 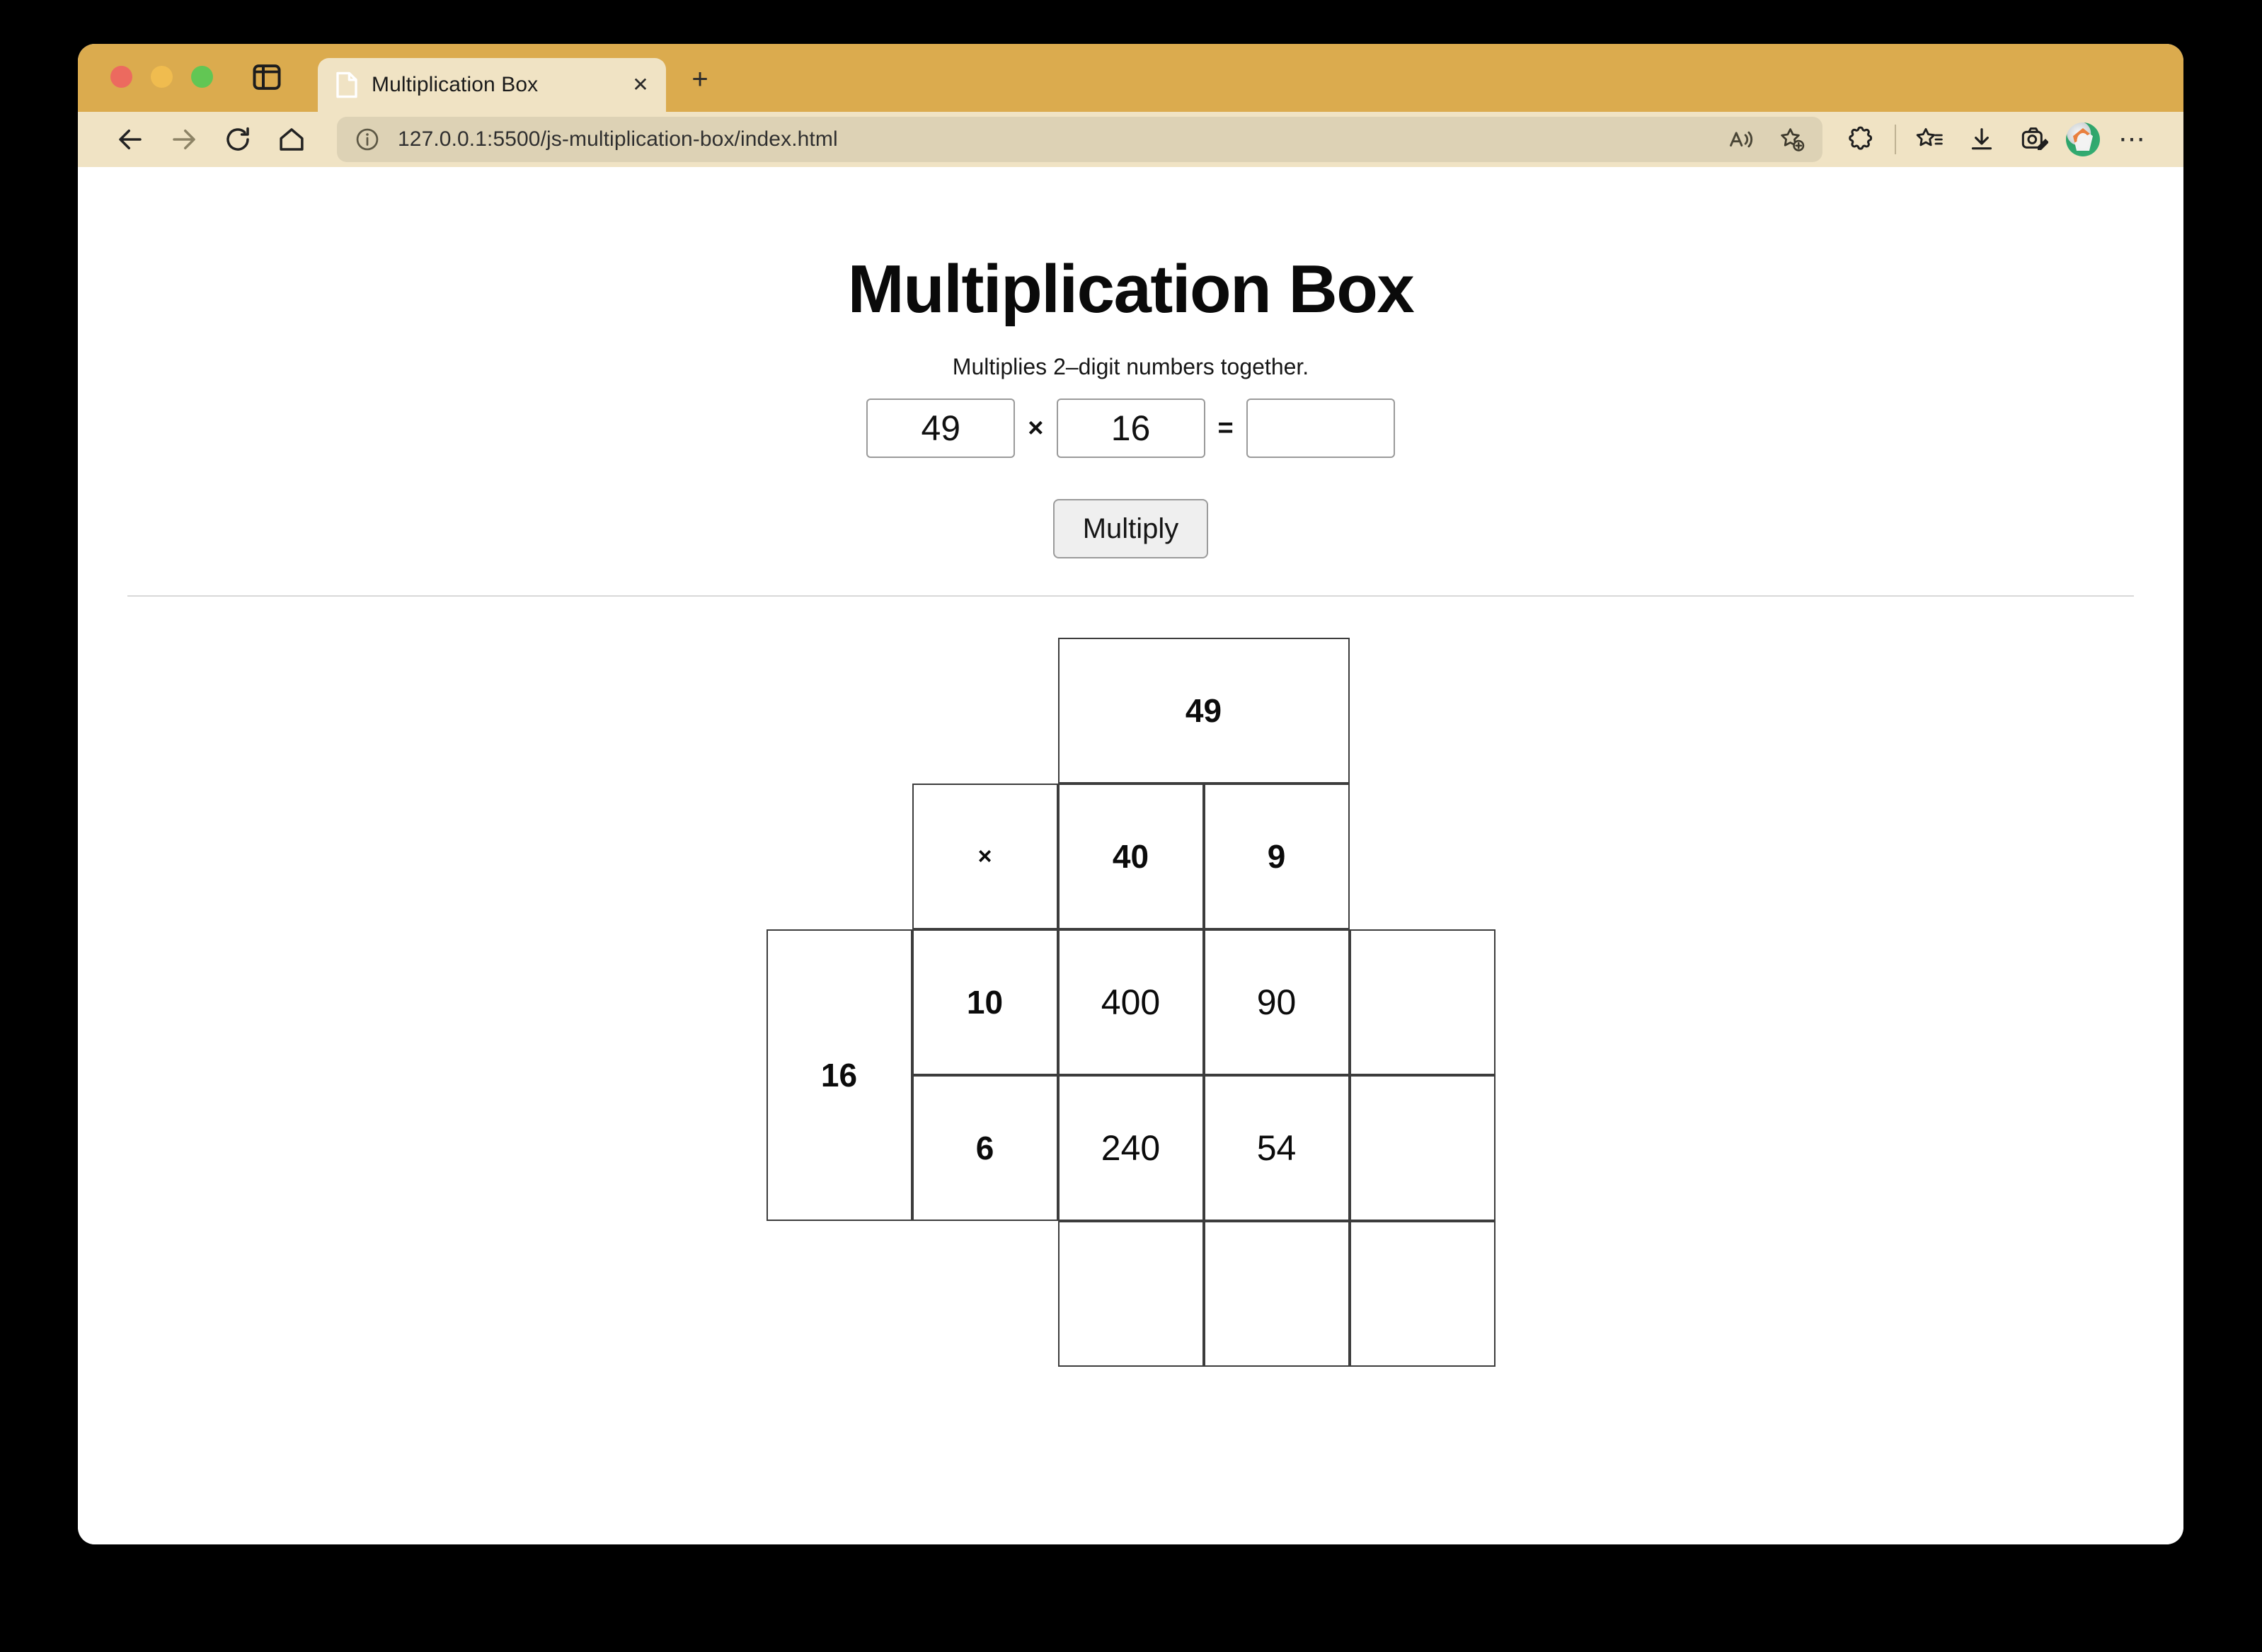 I want to click on multiplier-input, so click(x=1130, y=428).